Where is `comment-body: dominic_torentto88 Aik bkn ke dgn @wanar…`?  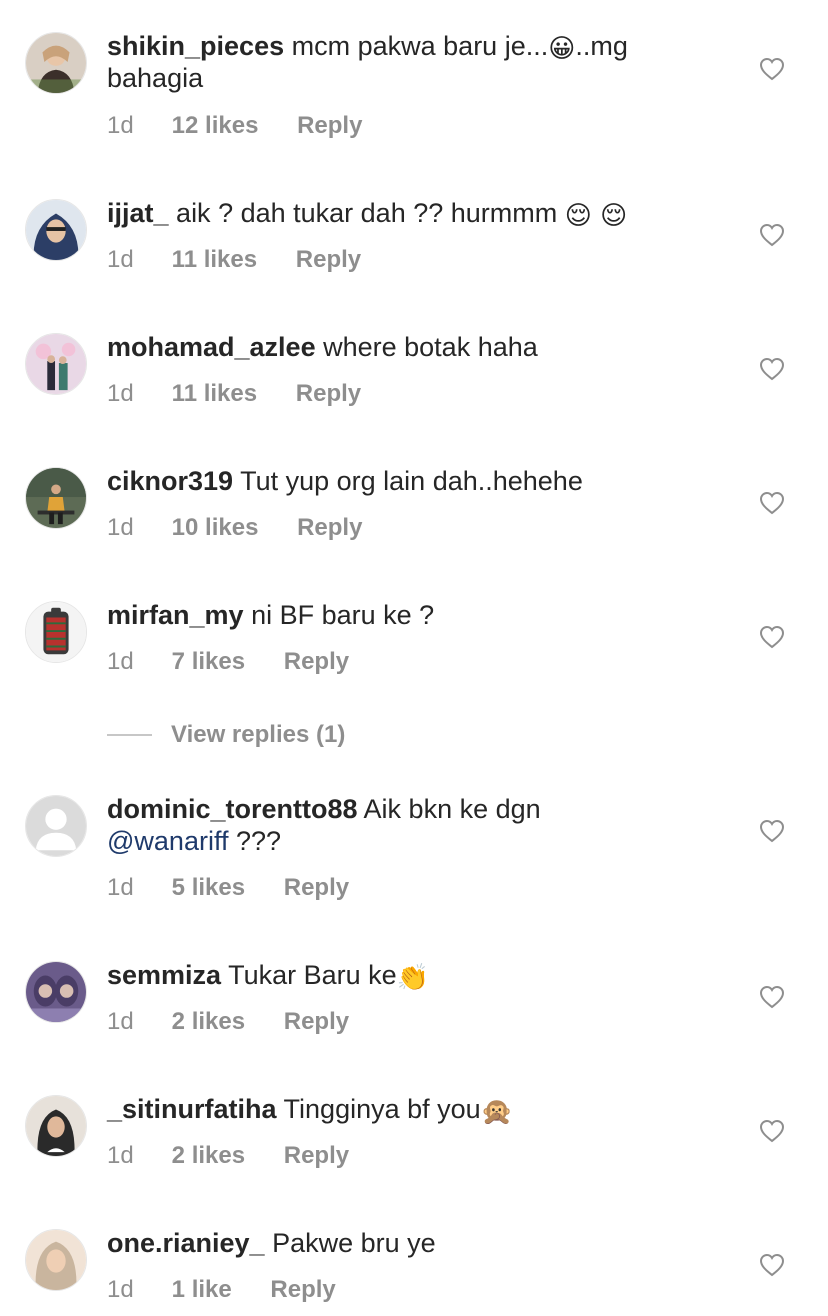
comment-body: dominic_torentto88 Aik bkn ke dgn @wanar… is located at coordinates (407, 825).